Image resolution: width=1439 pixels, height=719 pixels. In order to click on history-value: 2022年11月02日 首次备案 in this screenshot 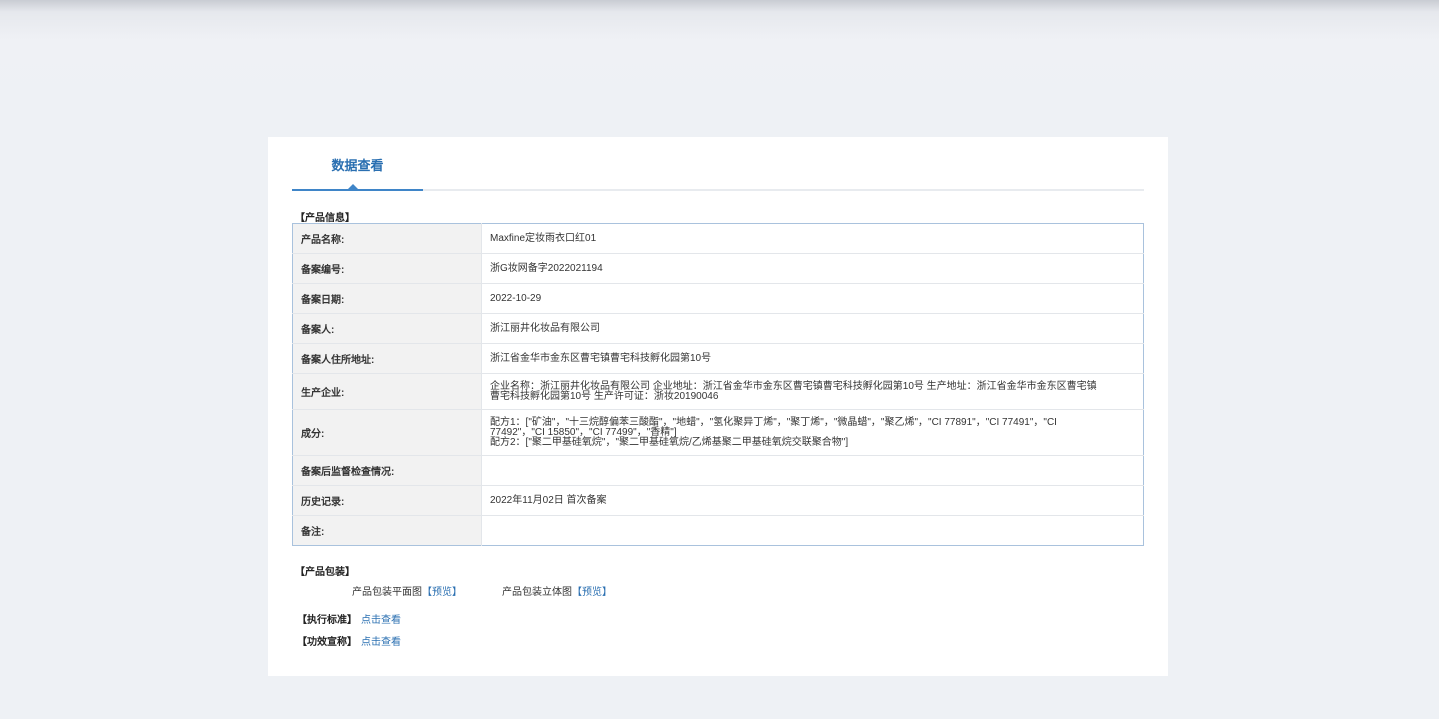, I will do `click(812, 500)`.